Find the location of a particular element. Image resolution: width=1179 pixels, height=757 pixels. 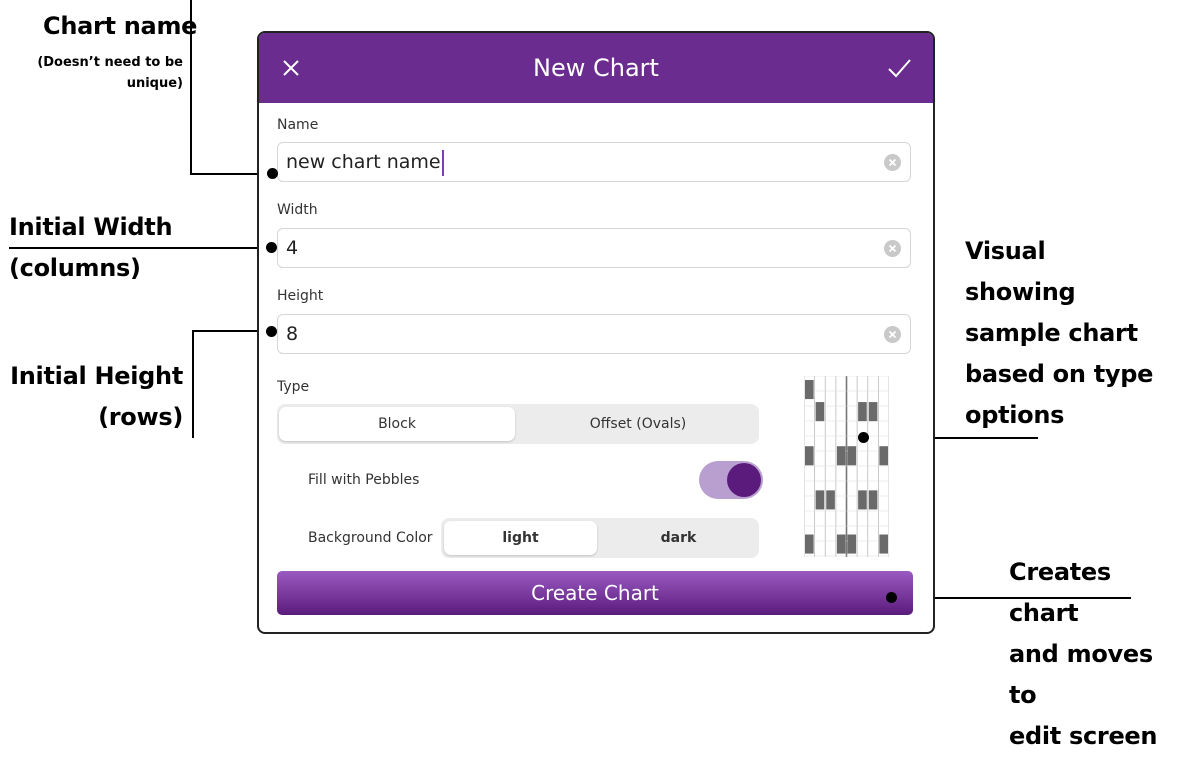

annotation-chart-name-title: Chart name is located at coordinates (120, 26).